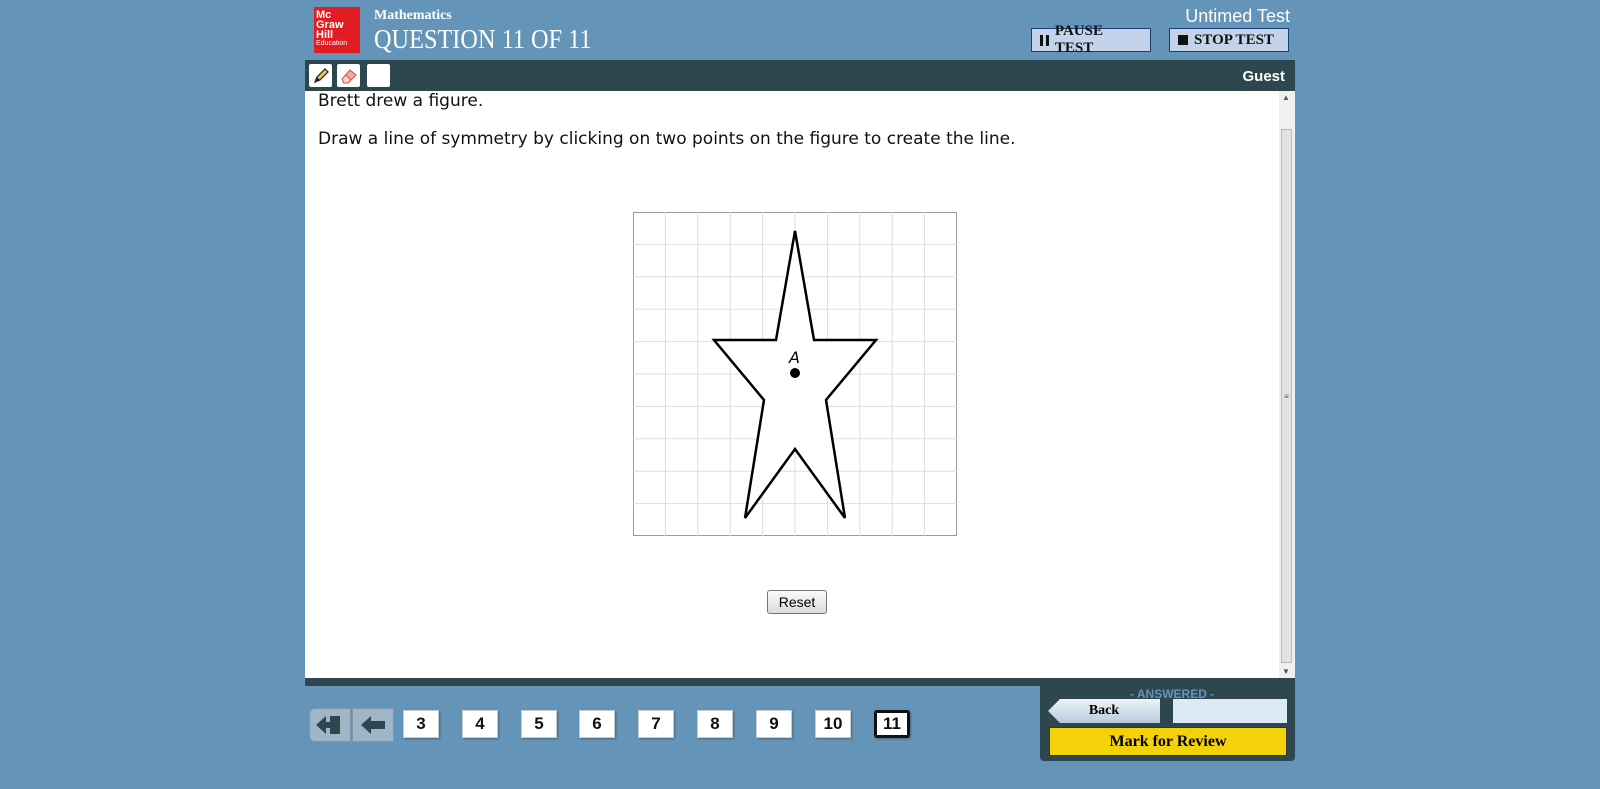 Image resolution: width=1600 pixels, height=789 pixels. I want to click on next-button-placeholder, so click(1230, 711).